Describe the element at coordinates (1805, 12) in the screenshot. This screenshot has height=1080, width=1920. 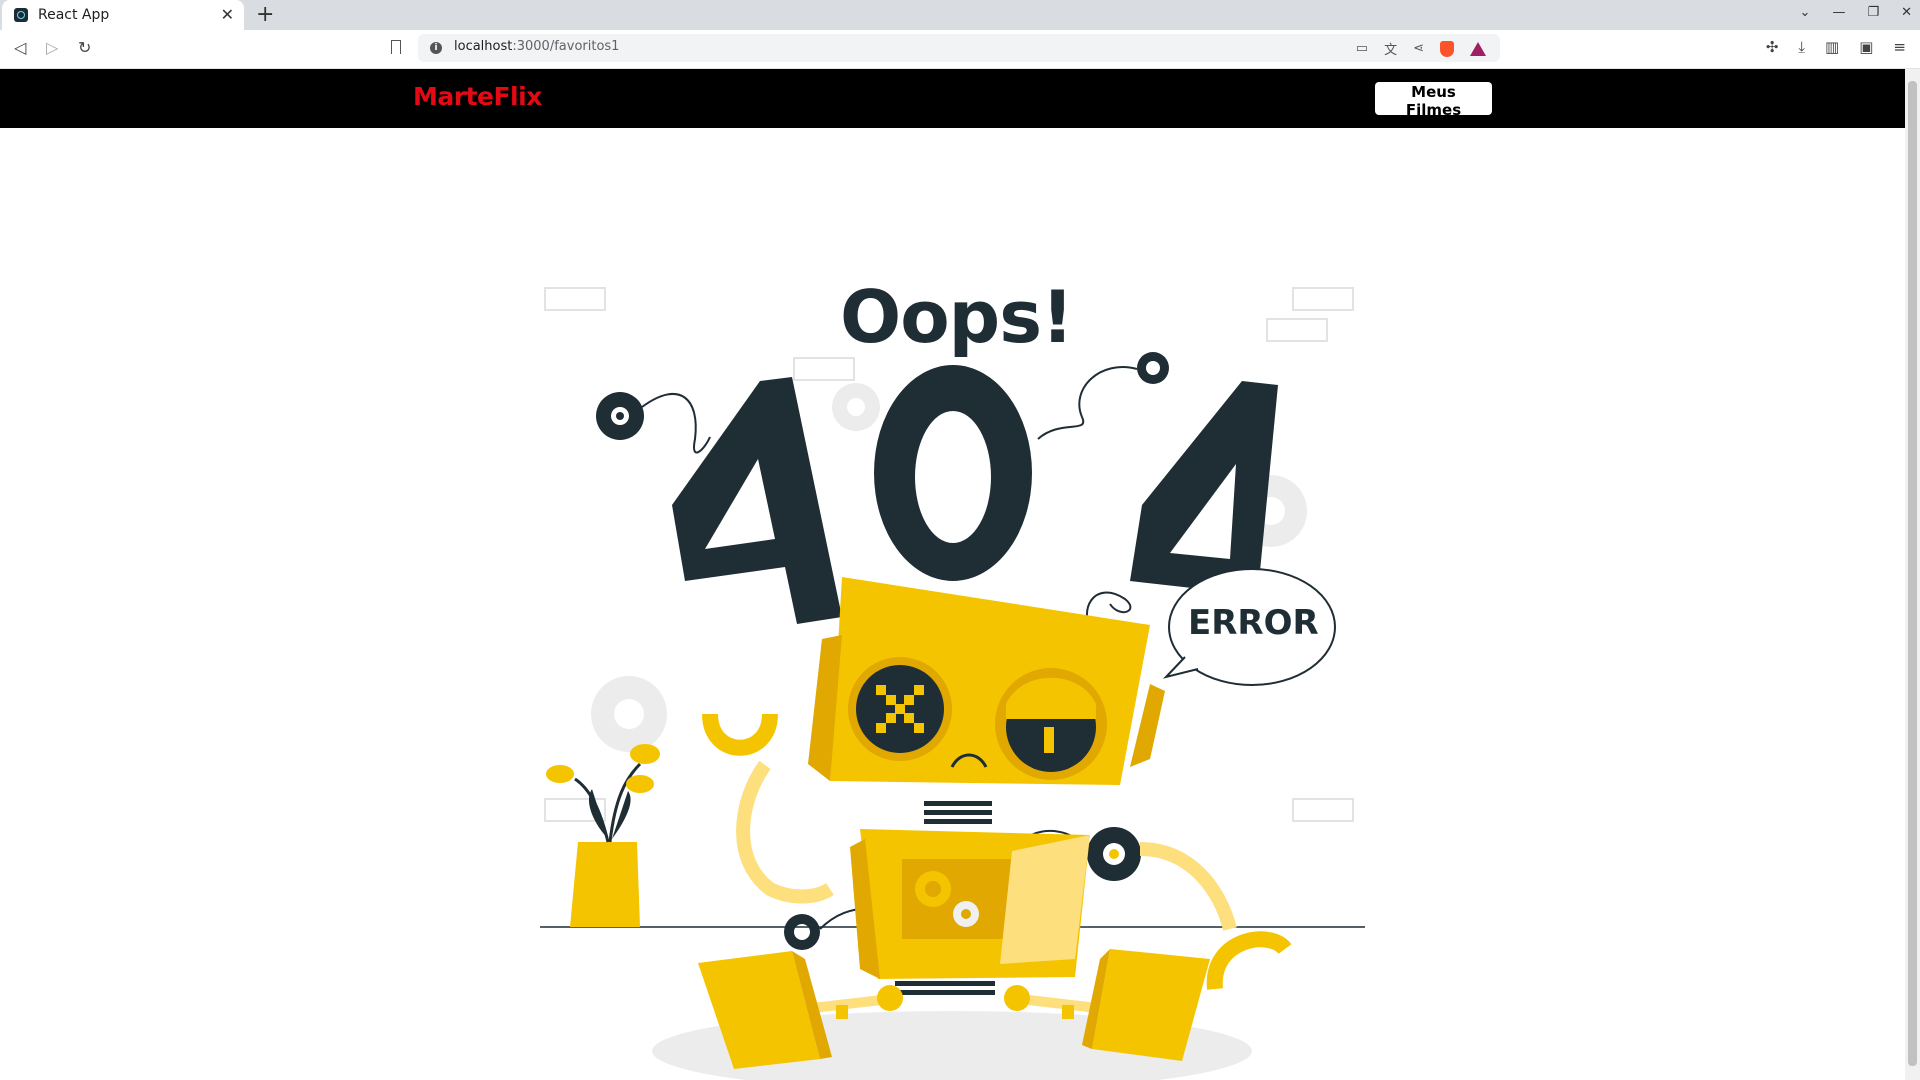
I see `tab-list-chevron-icon: ⌄` at that location.